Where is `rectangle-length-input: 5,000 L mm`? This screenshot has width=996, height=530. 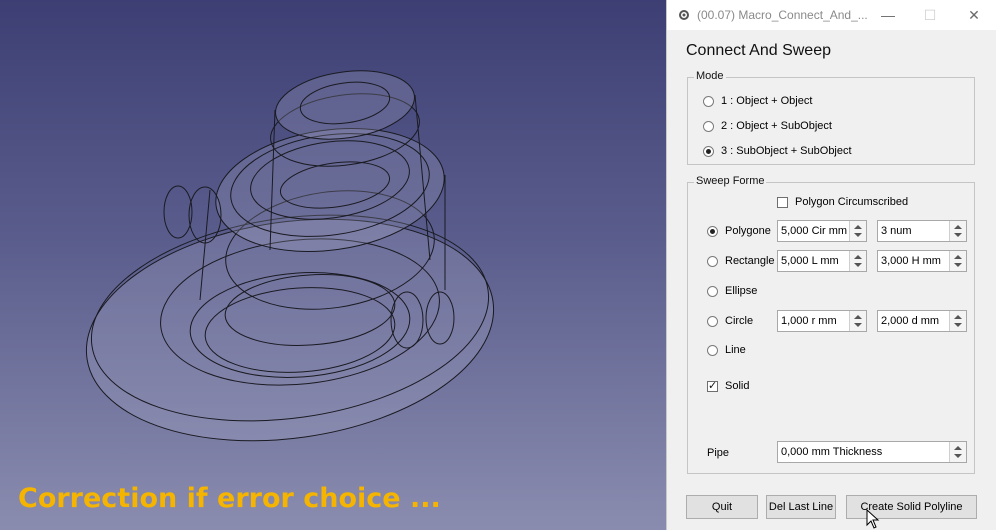
rectangle-length-input: 5,000 L mm is located at coordinates (822, 261).